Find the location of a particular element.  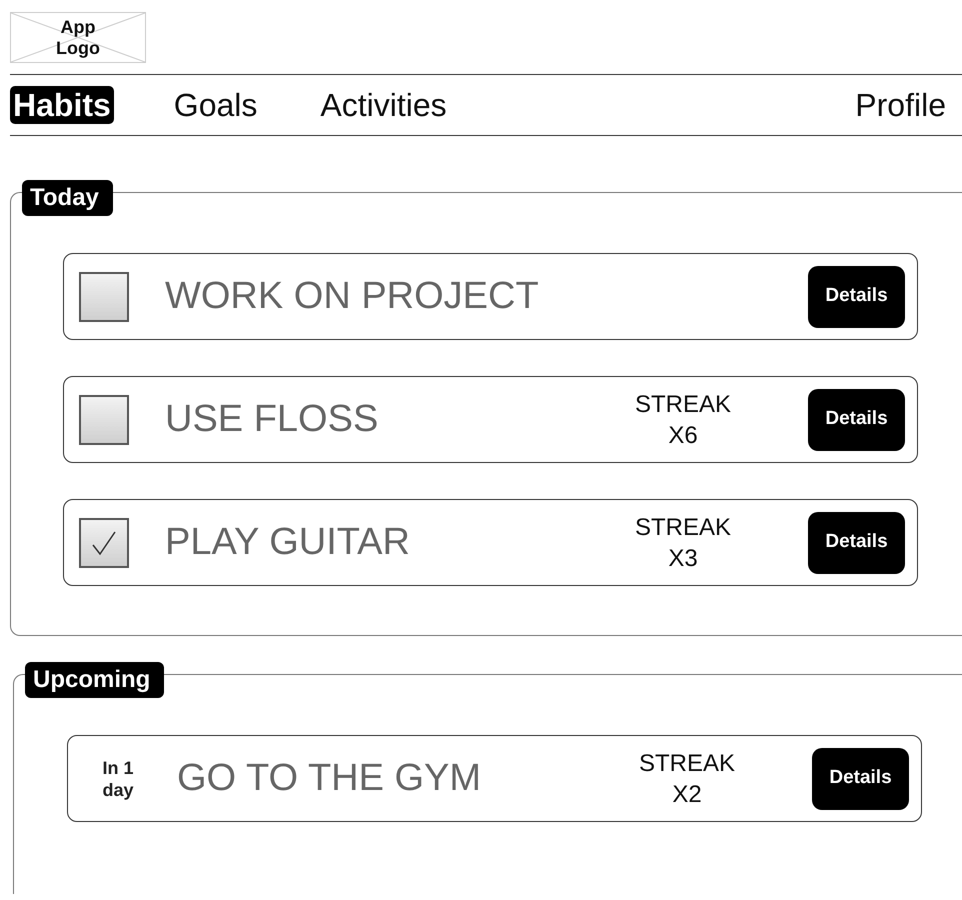

streak-text: X3 is located at coordinates (683, 559).